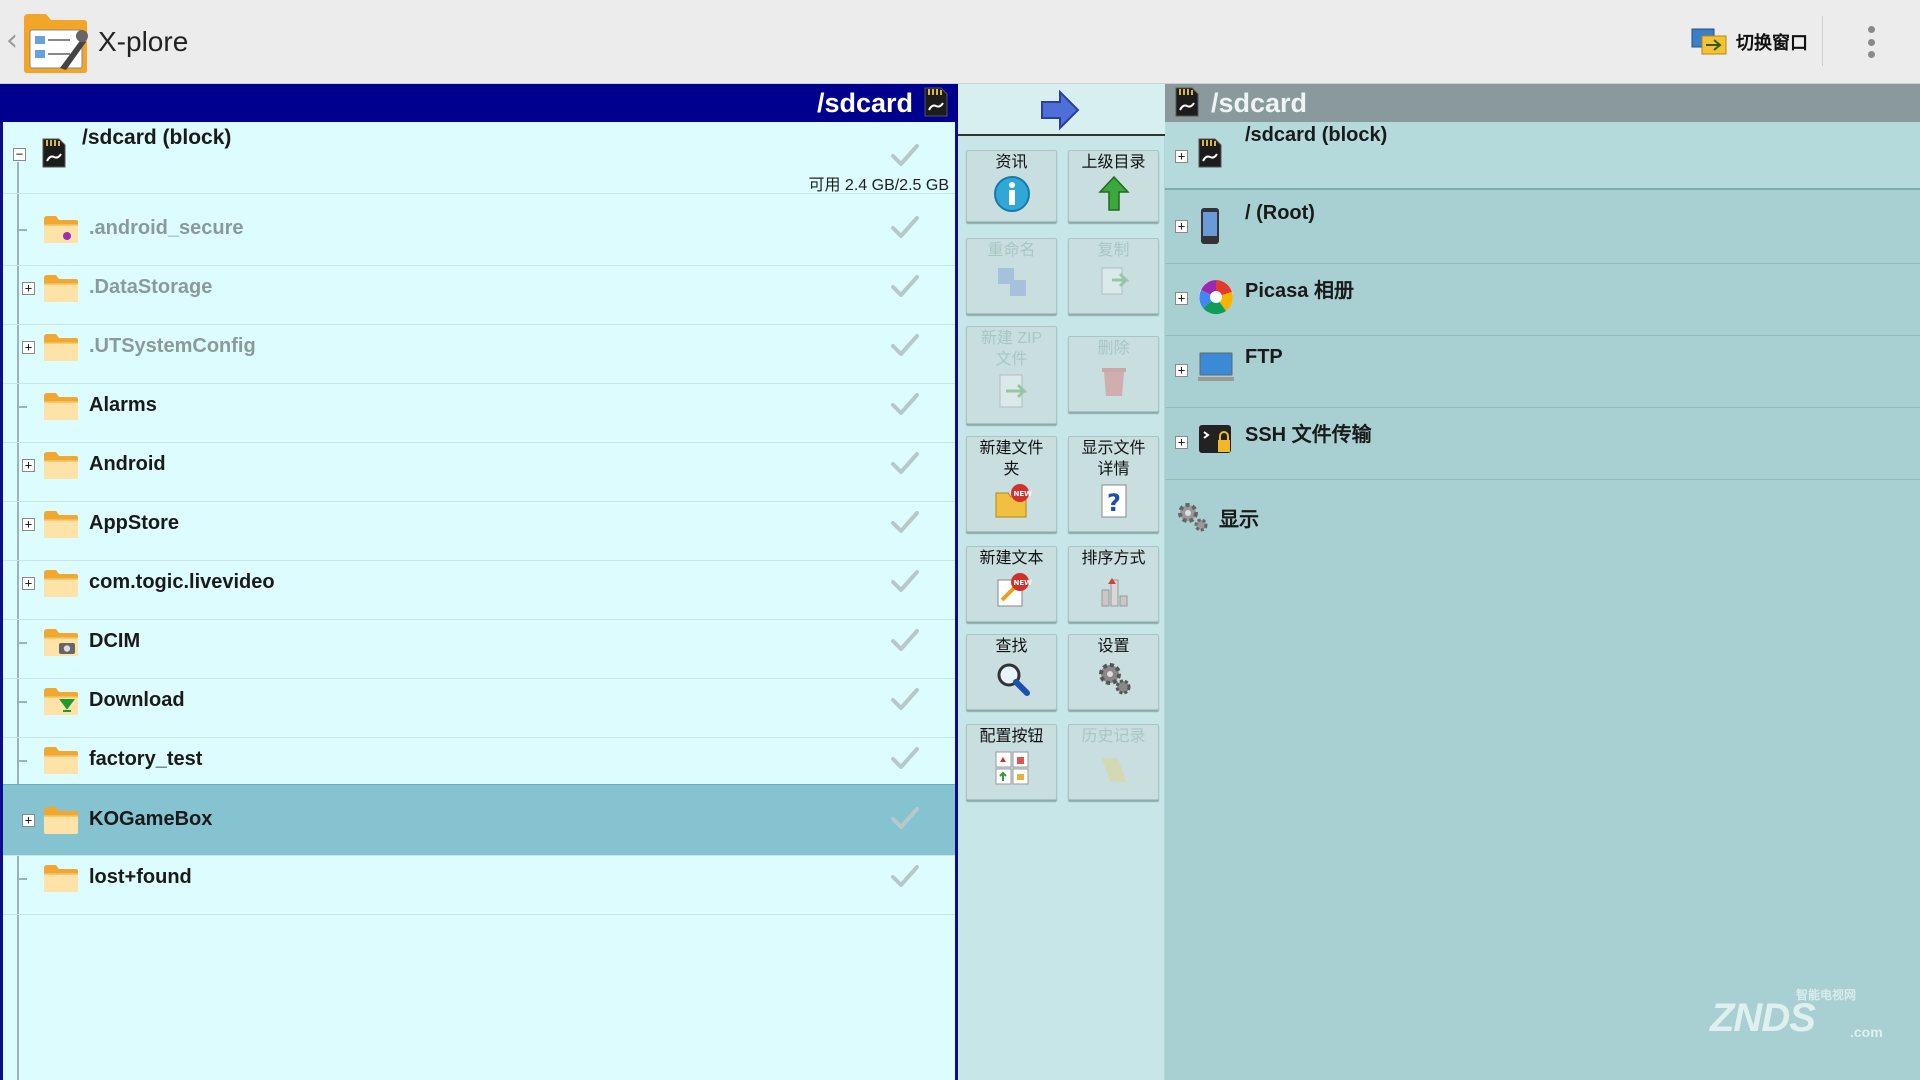 The image size is (1920, 1080). I want to click on watermark-suffix: .com, so click(1866, 1032).